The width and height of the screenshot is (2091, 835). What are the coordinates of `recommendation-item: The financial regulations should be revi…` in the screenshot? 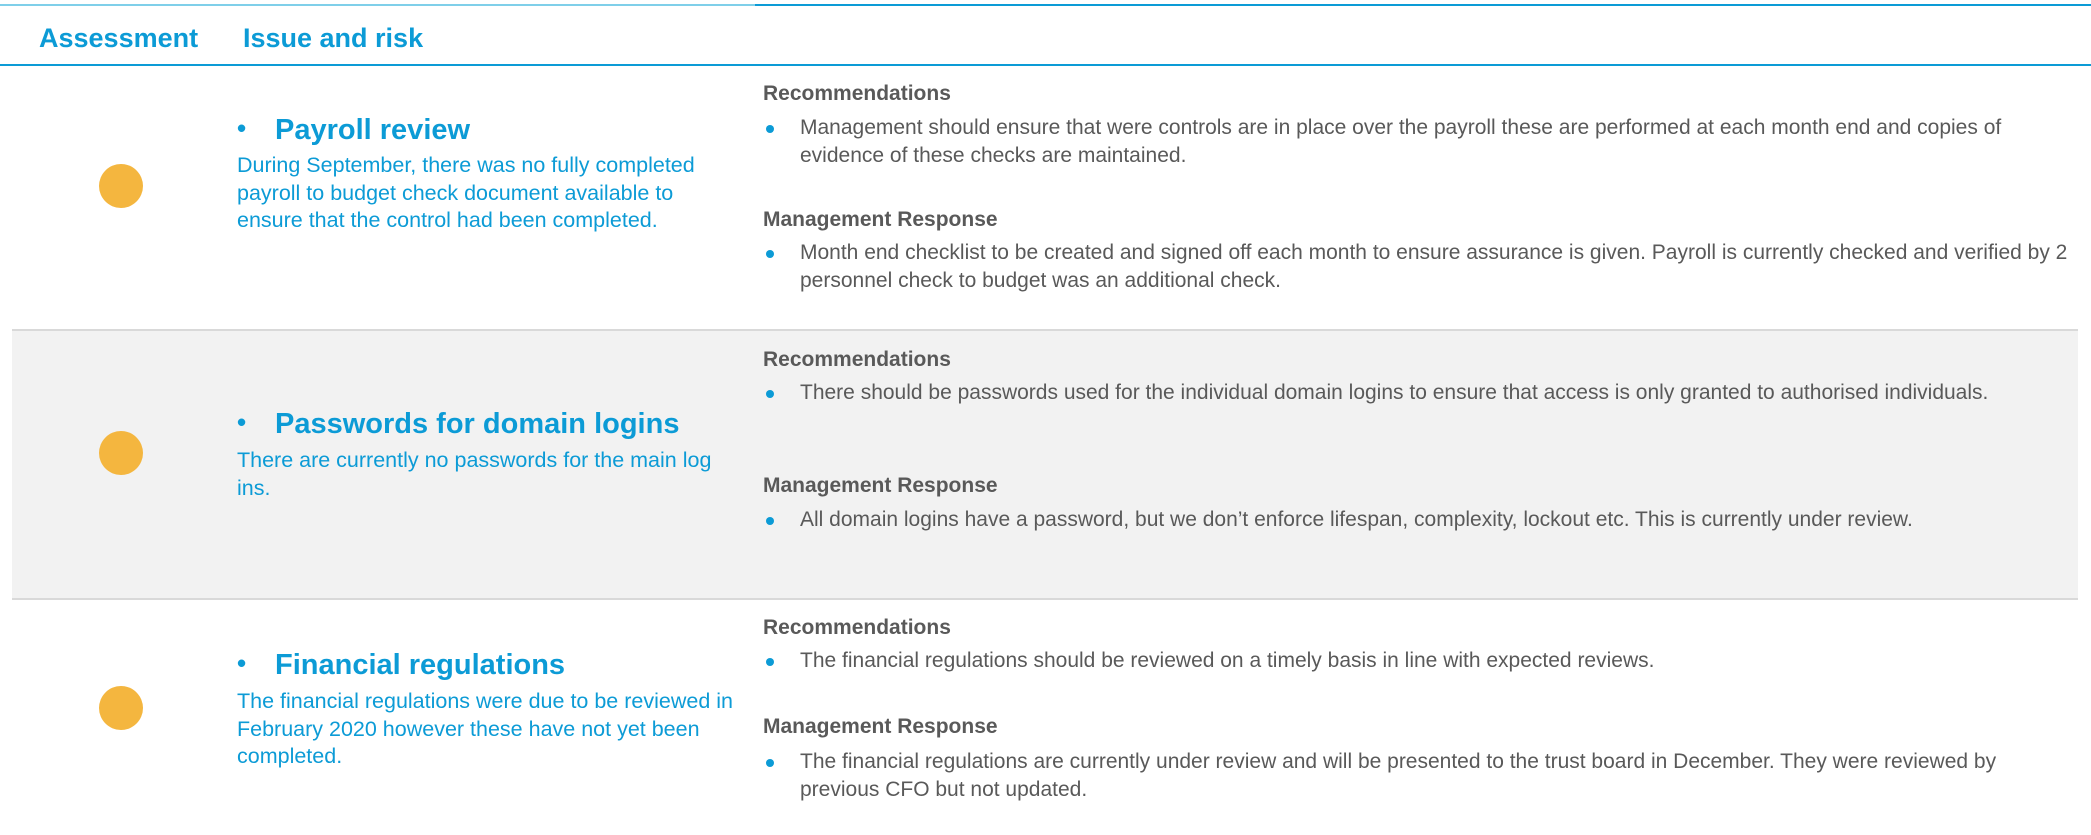 It's located at (1420, 661).